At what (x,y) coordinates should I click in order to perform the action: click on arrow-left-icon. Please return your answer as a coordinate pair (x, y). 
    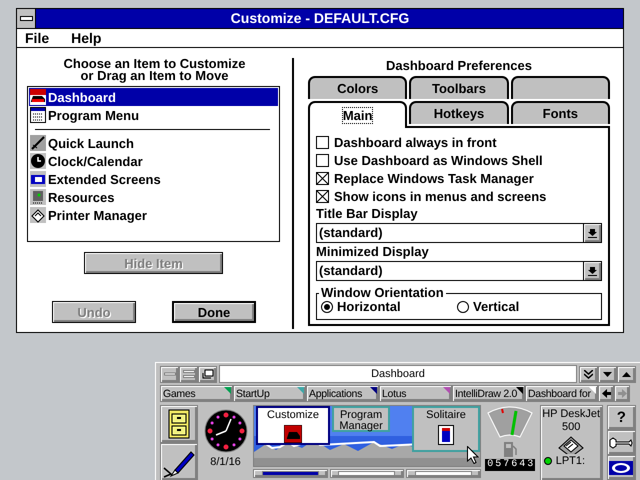
    Looking at the image, I should click on (606, 393).